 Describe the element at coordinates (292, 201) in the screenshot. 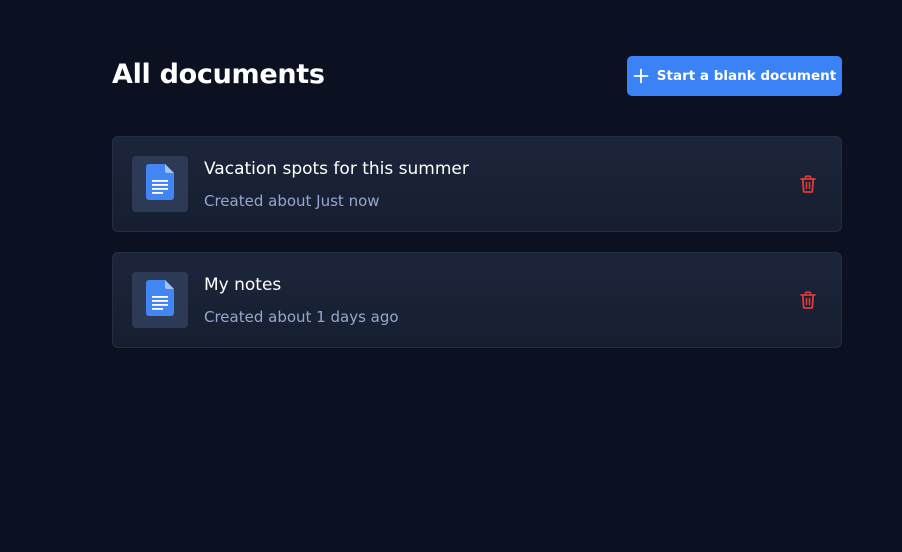

I see `document-created-date: Created about Just now` at that location.